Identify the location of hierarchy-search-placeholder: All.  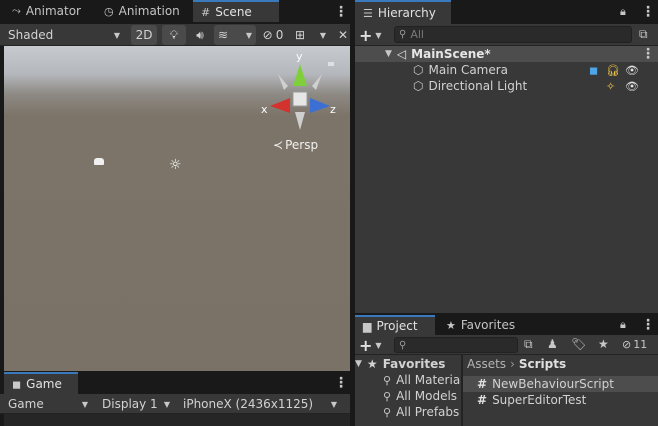
(417, 34).